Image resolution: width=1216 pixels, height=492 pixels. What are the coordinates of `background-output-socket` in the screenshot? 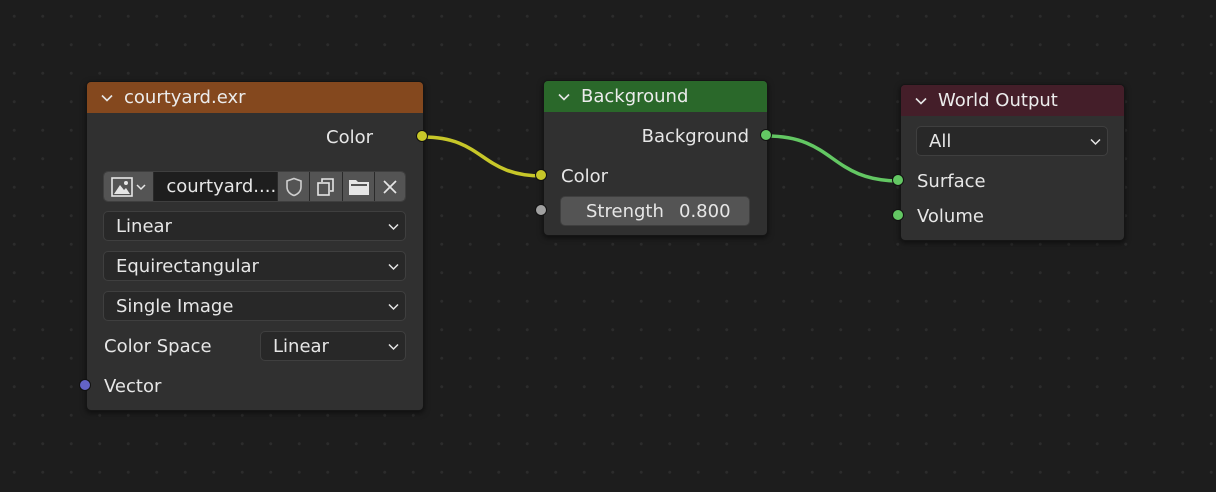 It's located at (766, 135).